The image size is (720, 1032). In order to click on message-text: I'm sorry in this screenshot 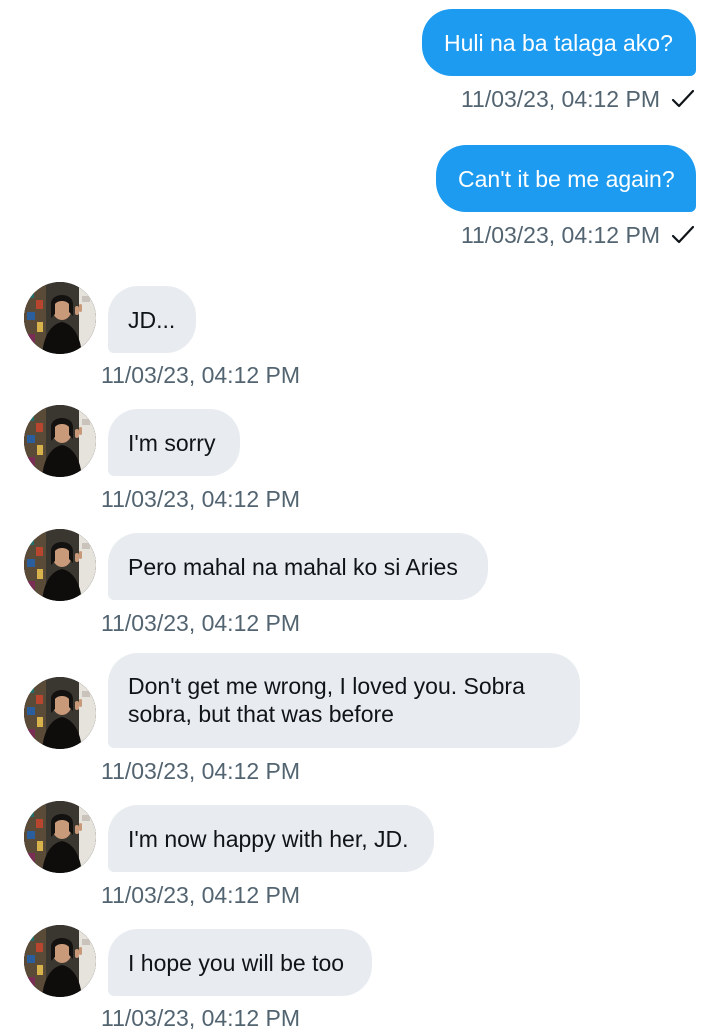, I will do `click(172, 442)`.